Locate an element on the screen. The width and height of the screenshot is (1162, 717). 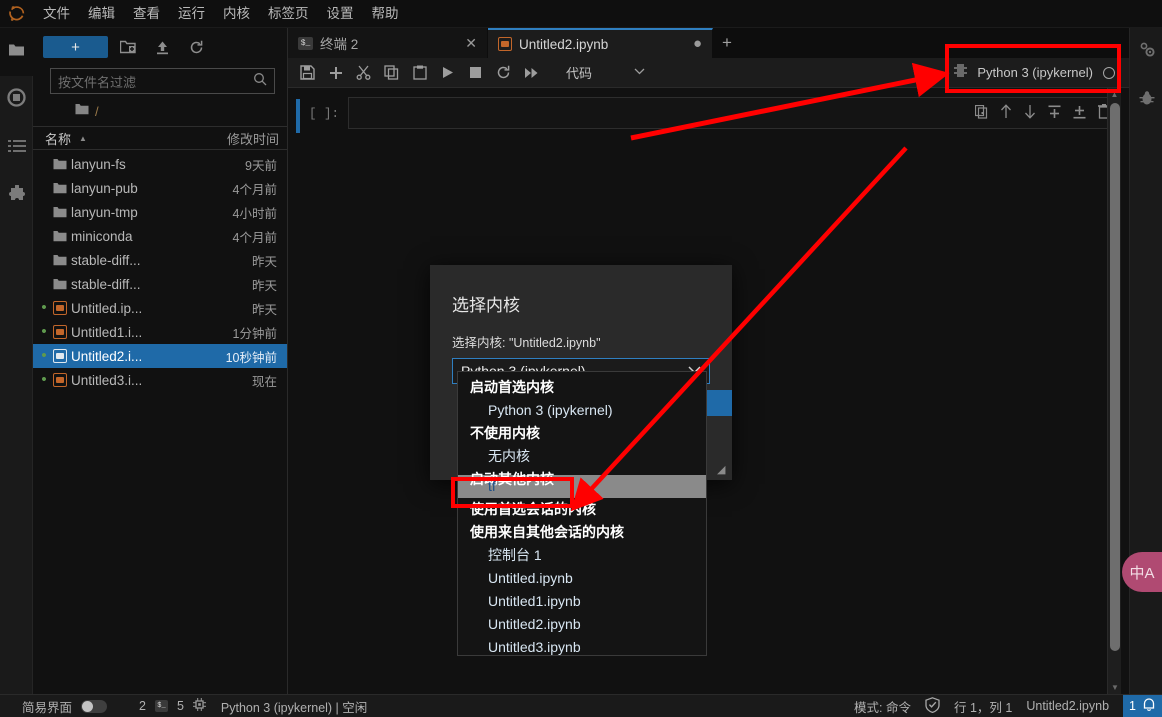
move-cell-up-icon is located at coordinates (1006, 114).